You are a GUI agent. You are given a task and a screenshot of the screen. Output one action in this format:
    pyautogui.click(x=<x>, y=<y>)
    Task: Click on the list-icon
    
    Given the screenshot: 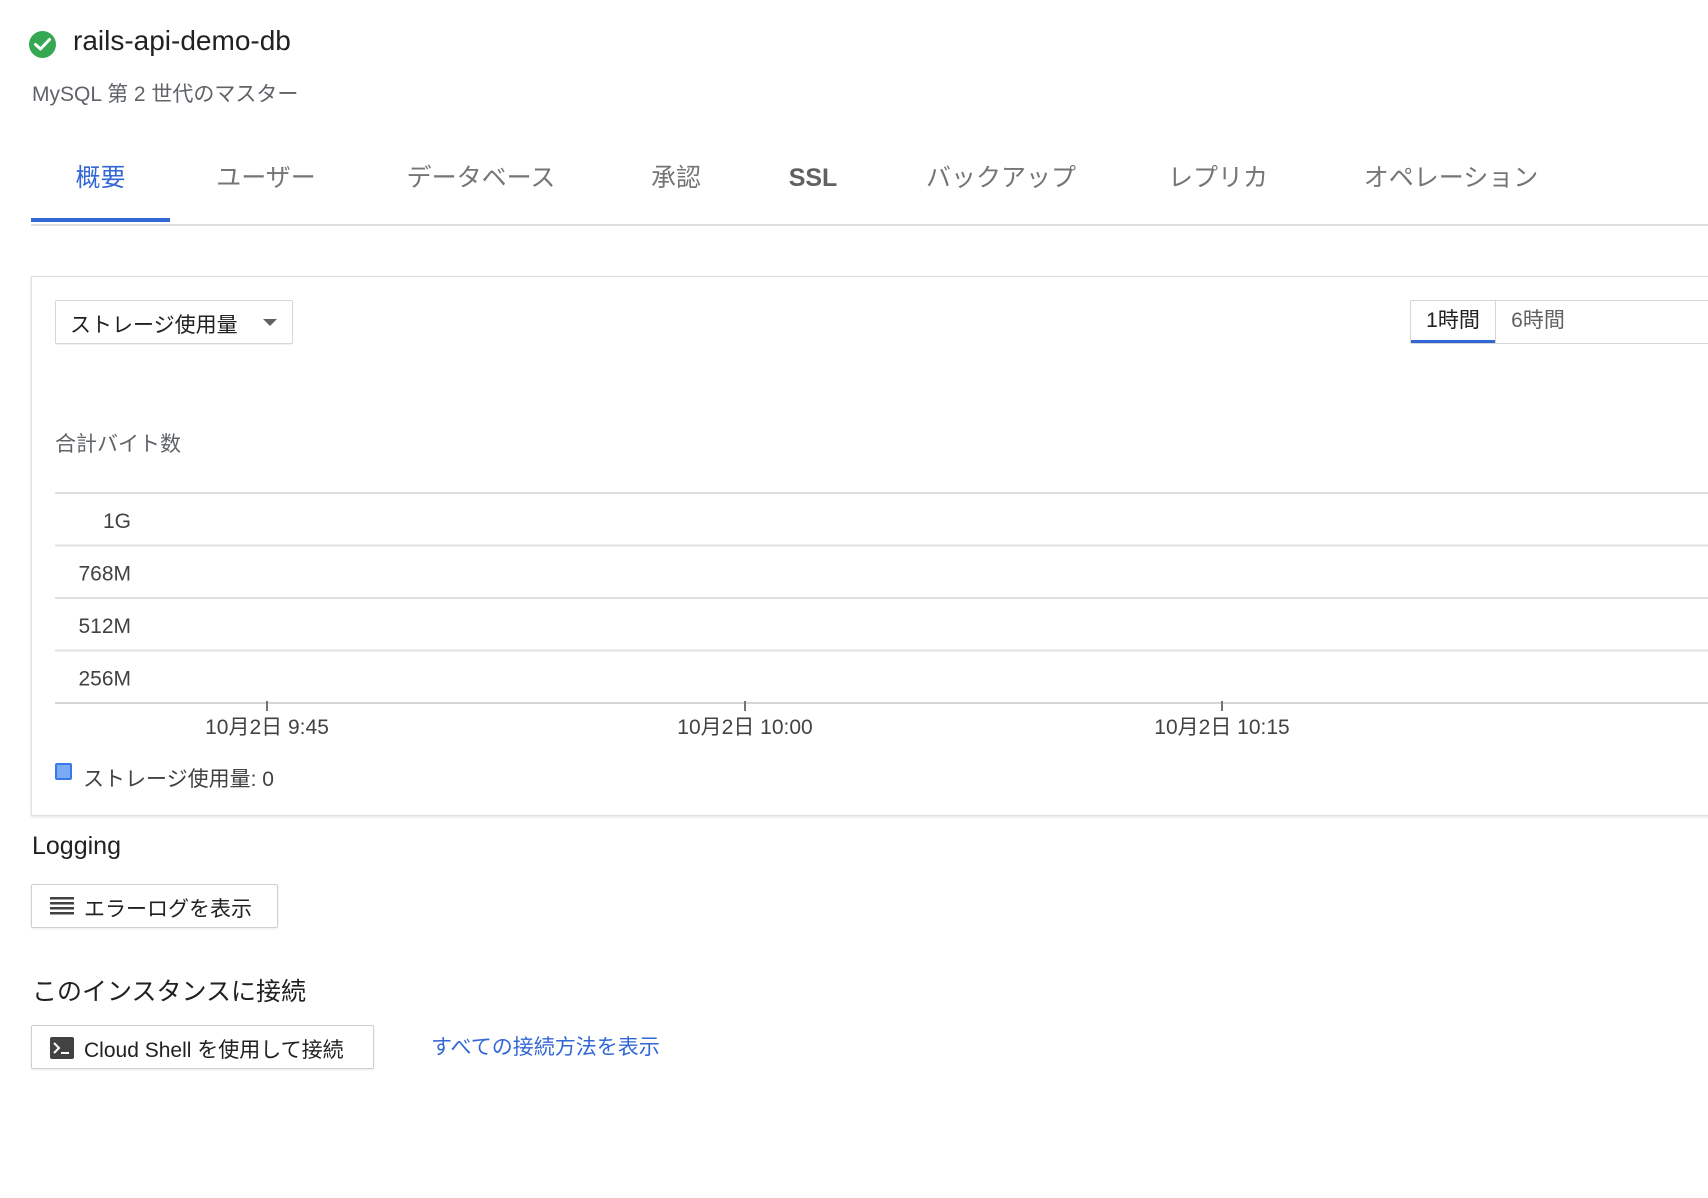 What is the action you would take?
    pyautogui.click(x=62, y=906)
    